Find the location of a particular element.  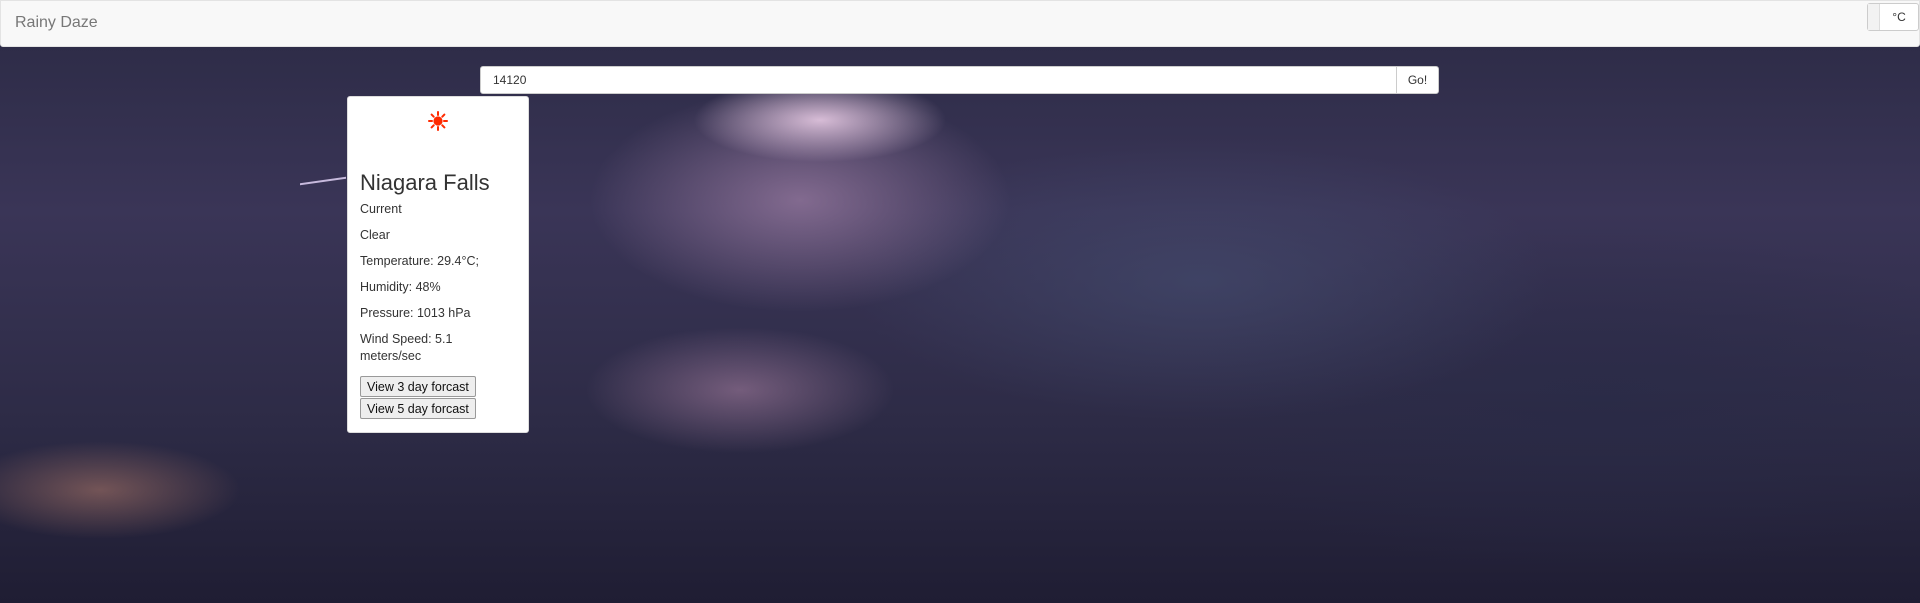

city-name: Niagara Falls is located at coordinates (425, 182).